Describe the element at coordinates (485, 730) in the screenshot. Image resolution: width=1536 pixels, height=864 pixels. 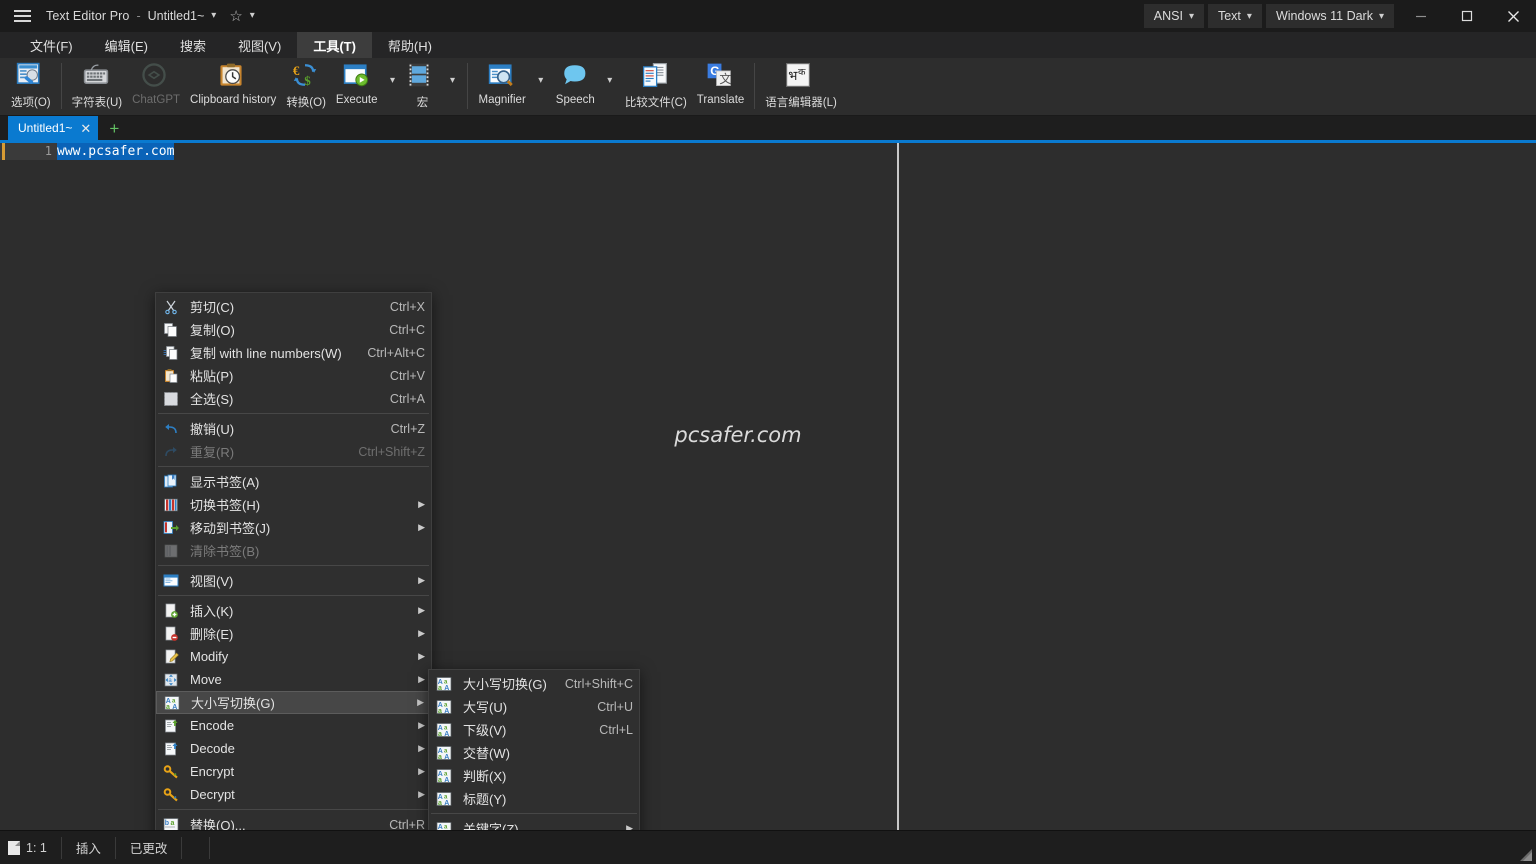
I see `menu-item-label: 下级(V)` at that location.